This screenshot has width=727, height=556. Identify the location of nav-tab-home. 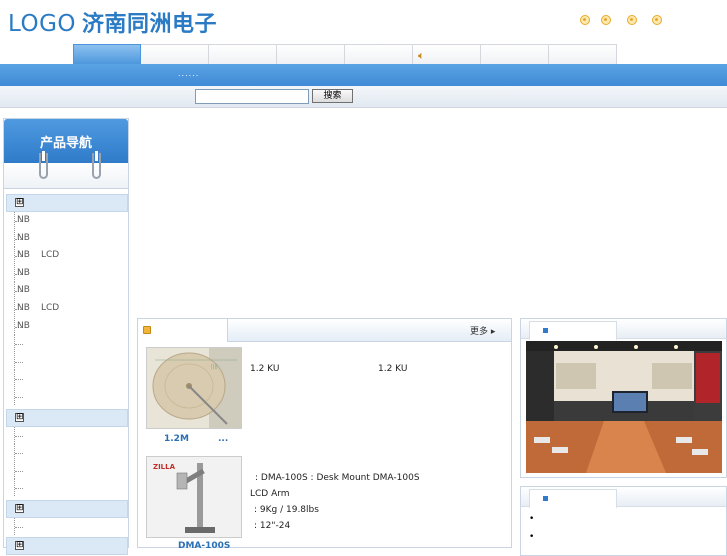
(107, 54).